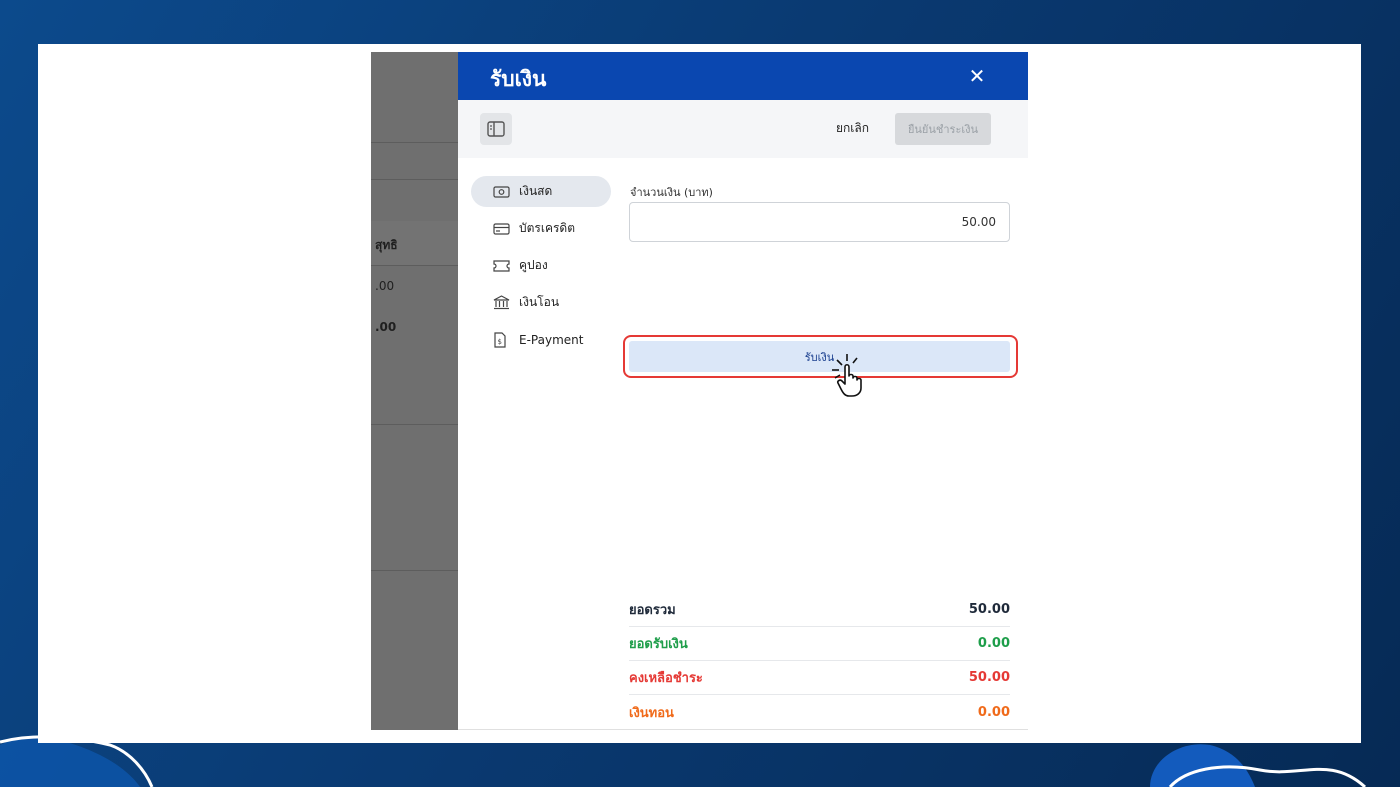 The width and height of the screenshot is (1400, 787). I want to click on summary-row-change: เงินทอน 0.00, so click(819, 712).